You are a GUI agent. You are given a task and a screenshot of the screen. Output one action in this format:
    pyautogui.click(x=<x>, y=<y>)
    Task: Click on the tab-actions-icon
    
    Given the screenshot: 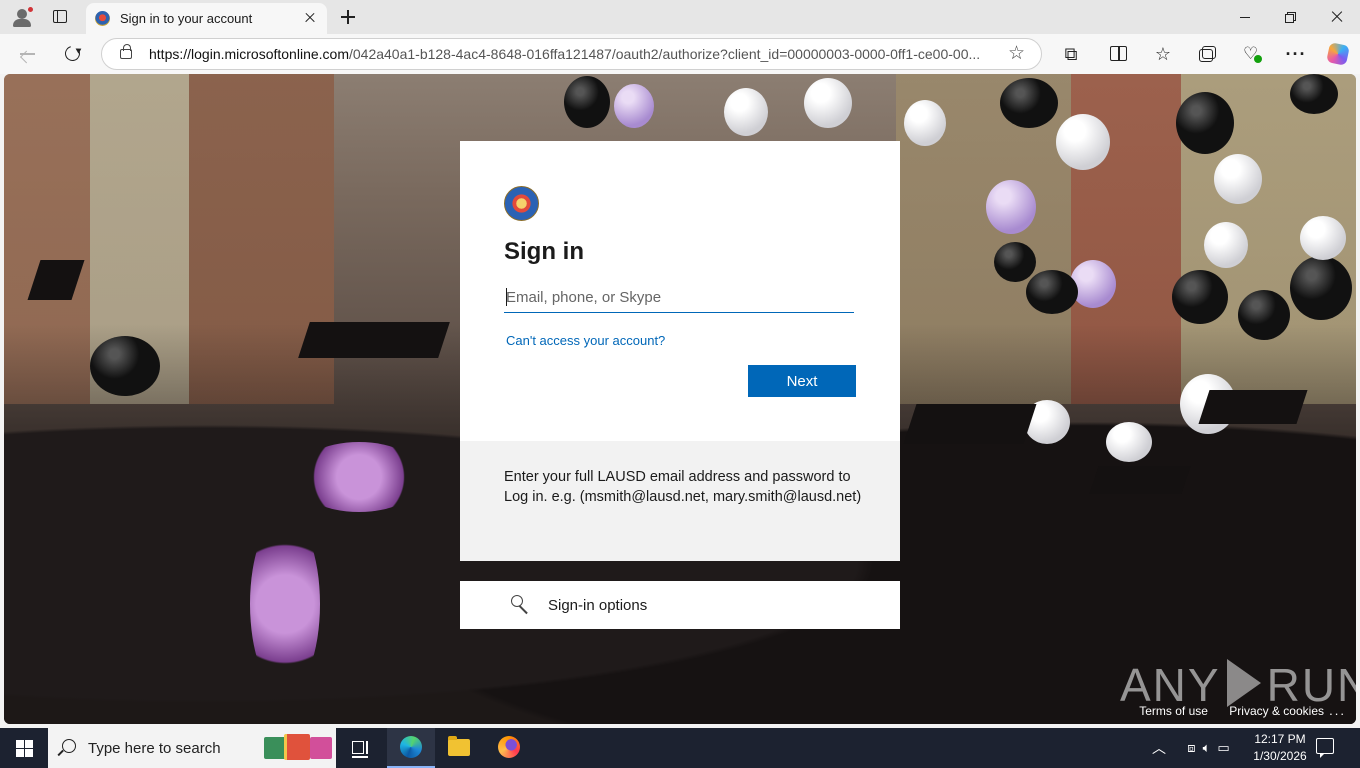 What is the action you would take?
    pyautogui.click(x=60, y=17)
    